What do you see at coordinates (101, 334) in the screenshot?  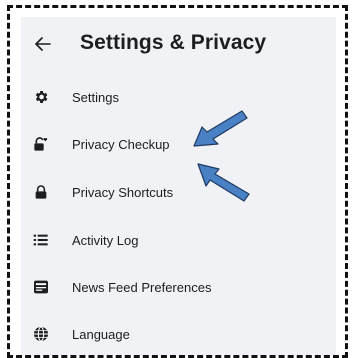 I see `menu-item-label: Language` at bounding box center [101, 334].